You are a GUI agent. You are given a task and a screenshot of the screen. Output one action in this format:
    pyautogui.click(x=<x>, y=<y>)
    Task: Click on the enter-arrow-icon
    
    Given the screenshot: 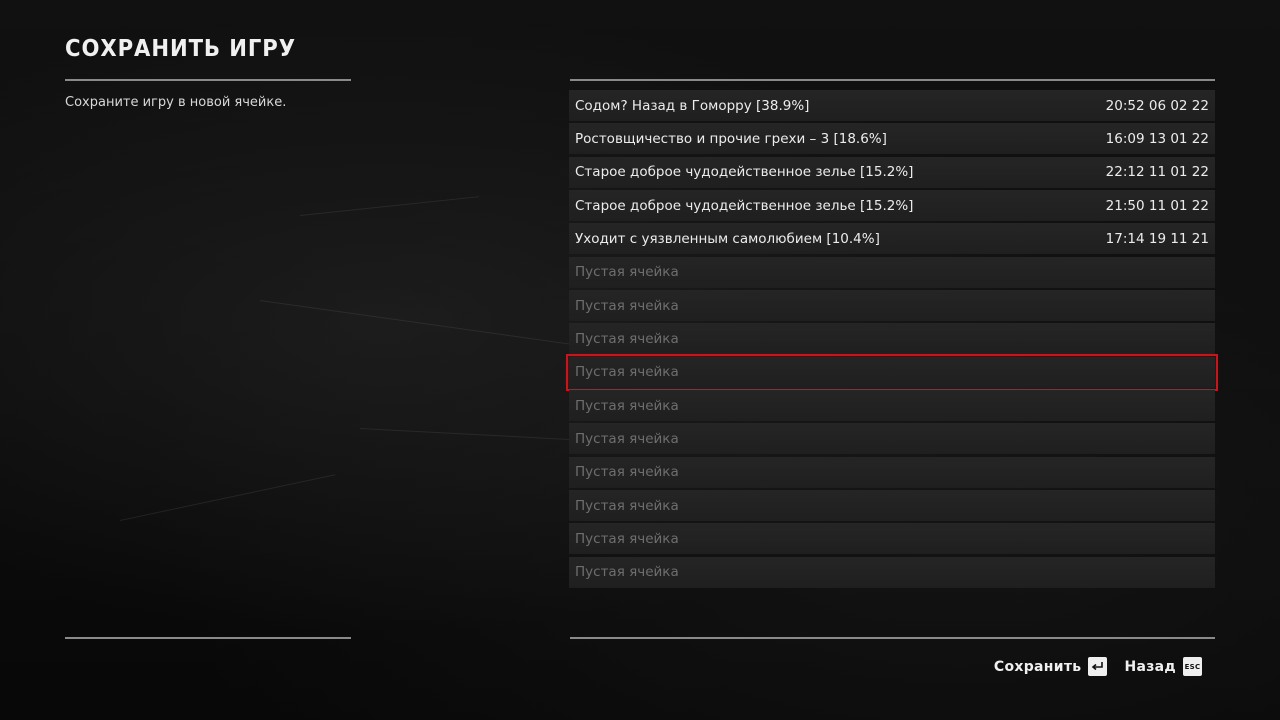 What is the action you would take?
    pyautogui.click(x=1098, y=666)
    